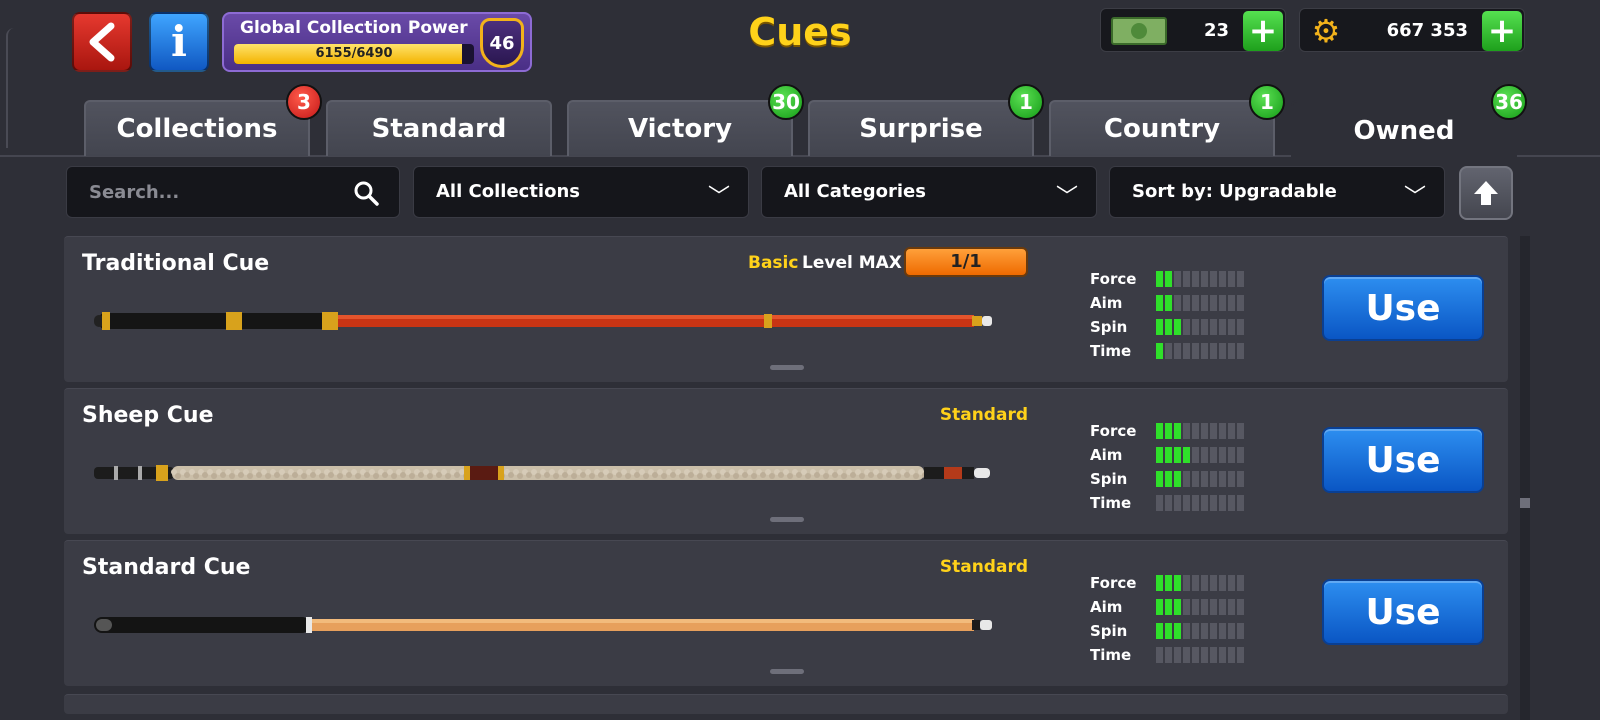 This screenshot has width=1600, height=720. What do you see at coordinates (1427, 30) in the screenshot?
I see `coins-value: 667 353` at bounding box center [1427, 30].